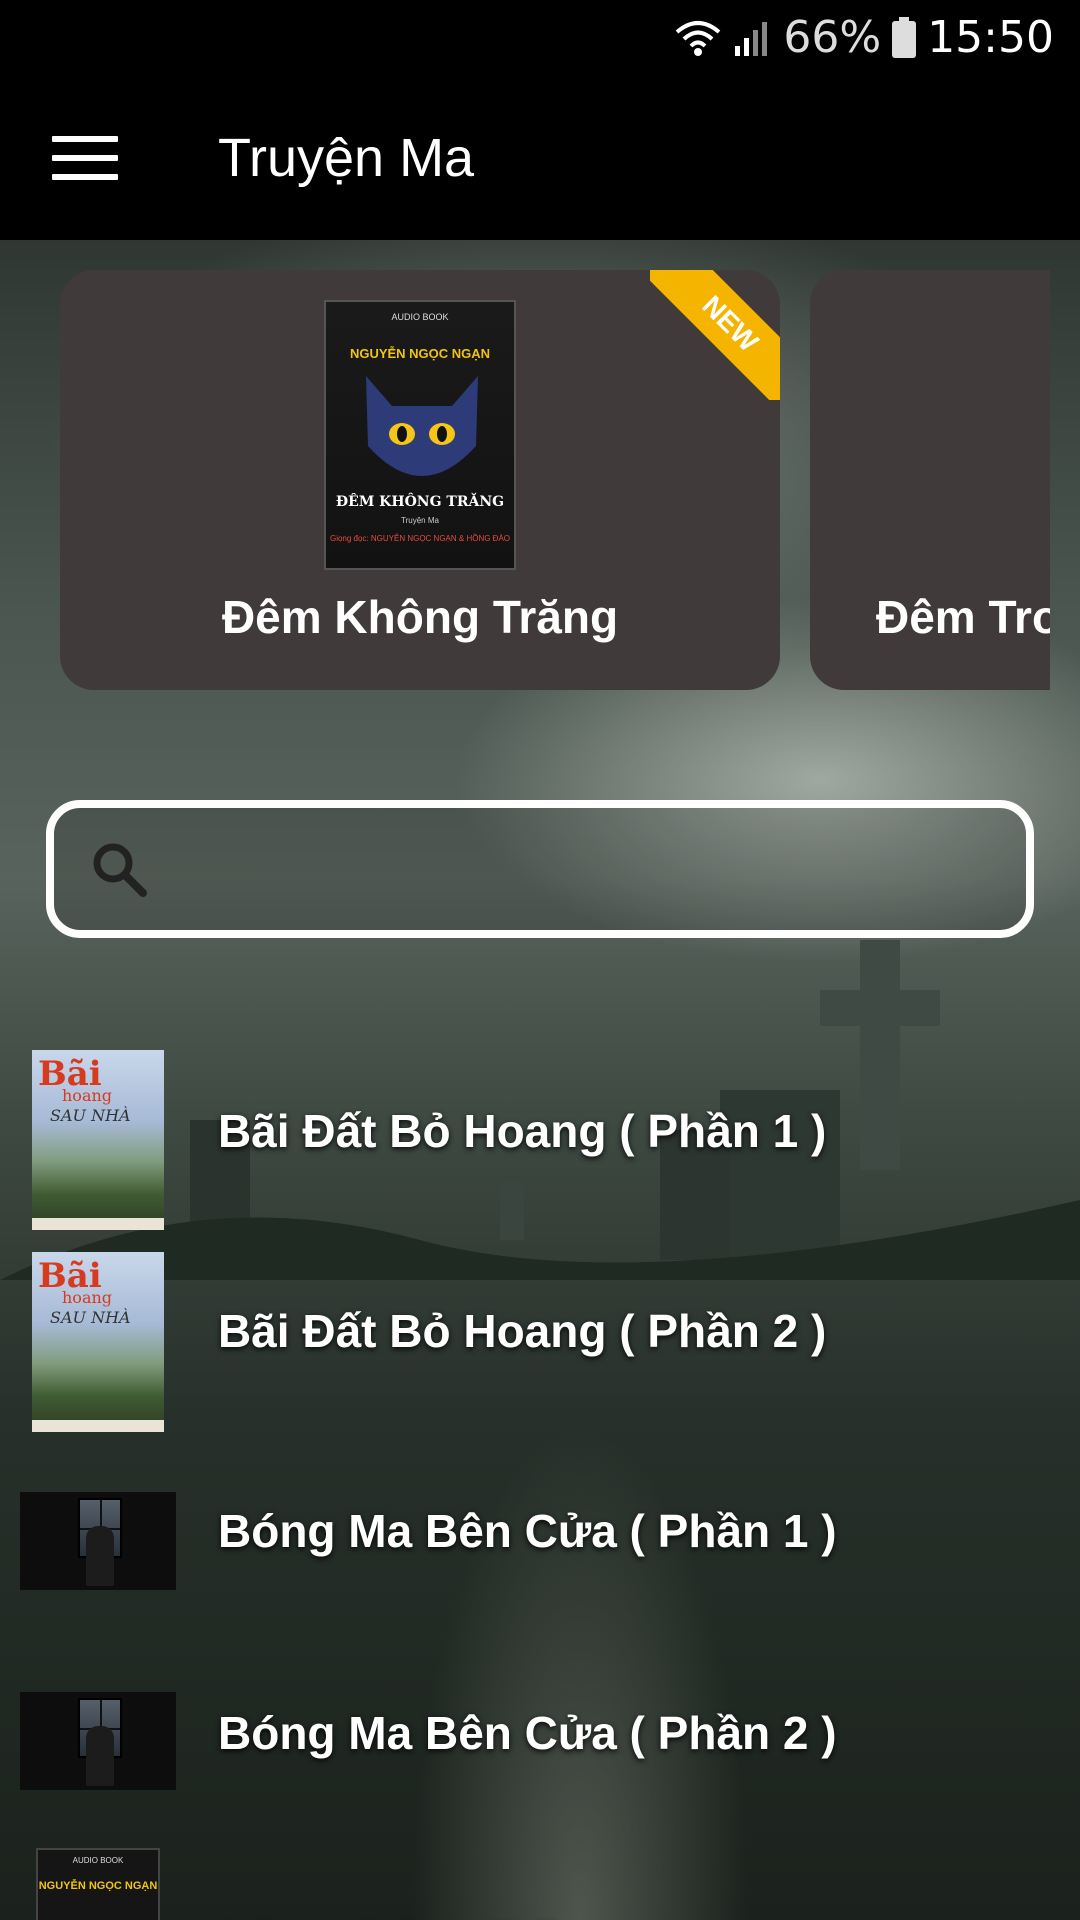 The width and height of the screenshot is (1080, 1920). I want to click on signal-icon, so click(751, 38).